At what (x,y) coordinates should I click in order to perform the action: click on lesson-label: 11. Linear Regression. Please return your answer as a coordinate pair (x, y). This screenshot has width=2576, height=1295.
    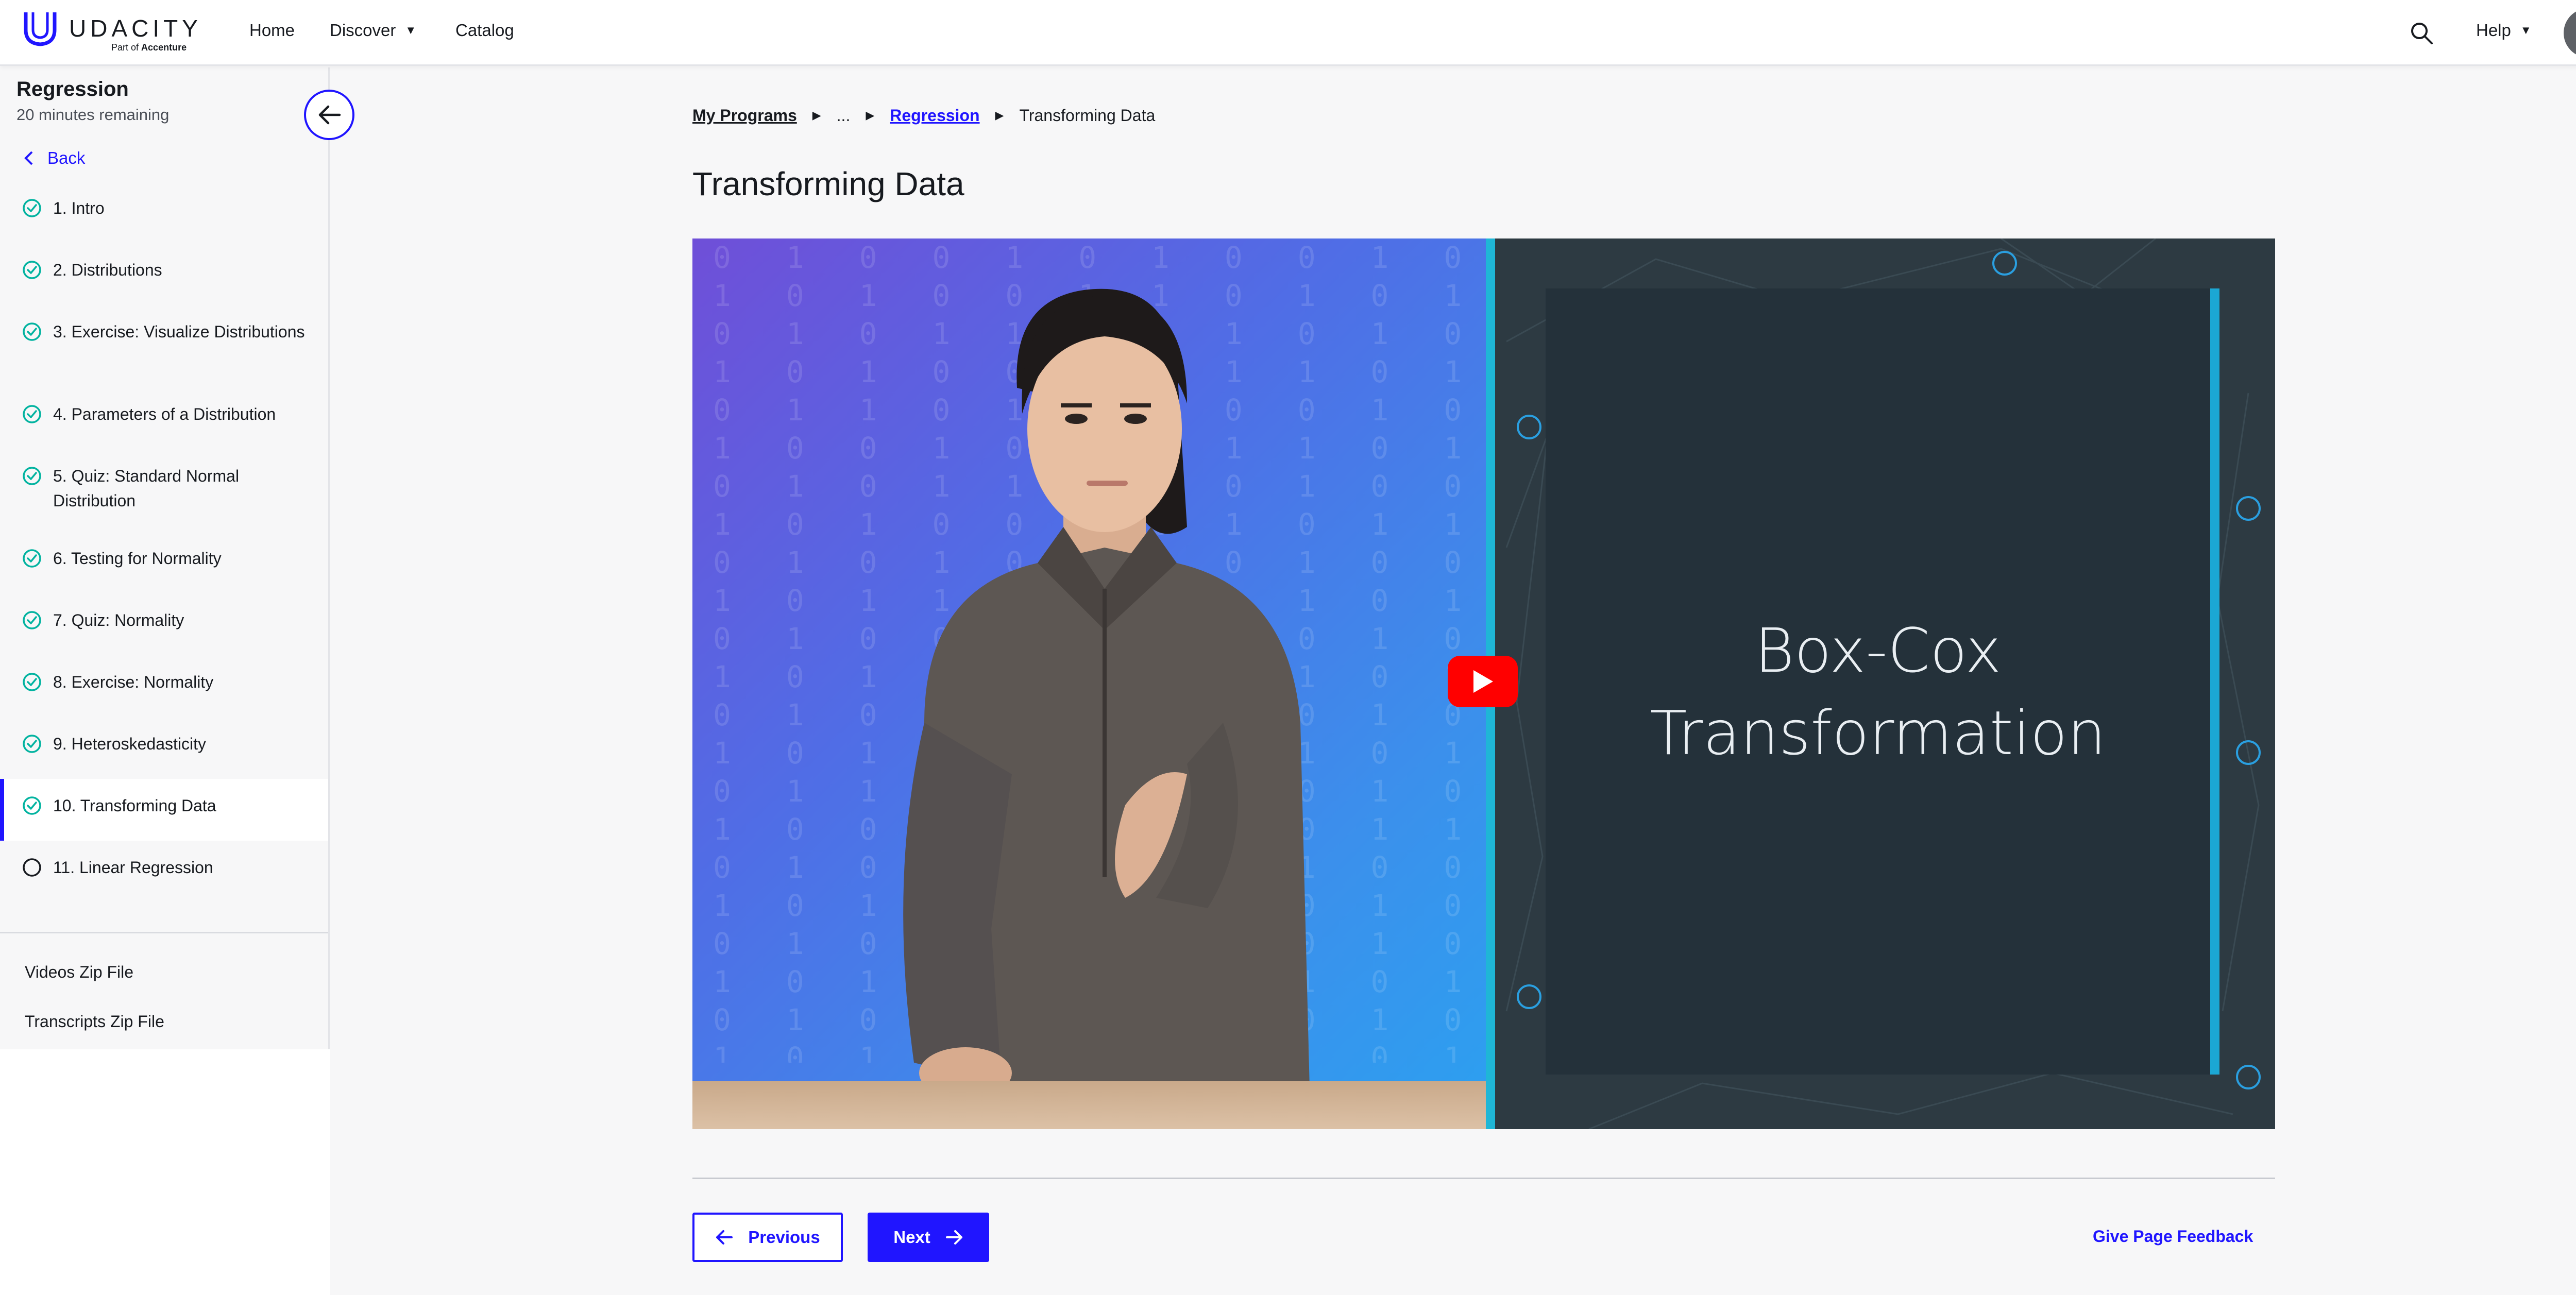
    Looking at the image, I should click on (133, 867).